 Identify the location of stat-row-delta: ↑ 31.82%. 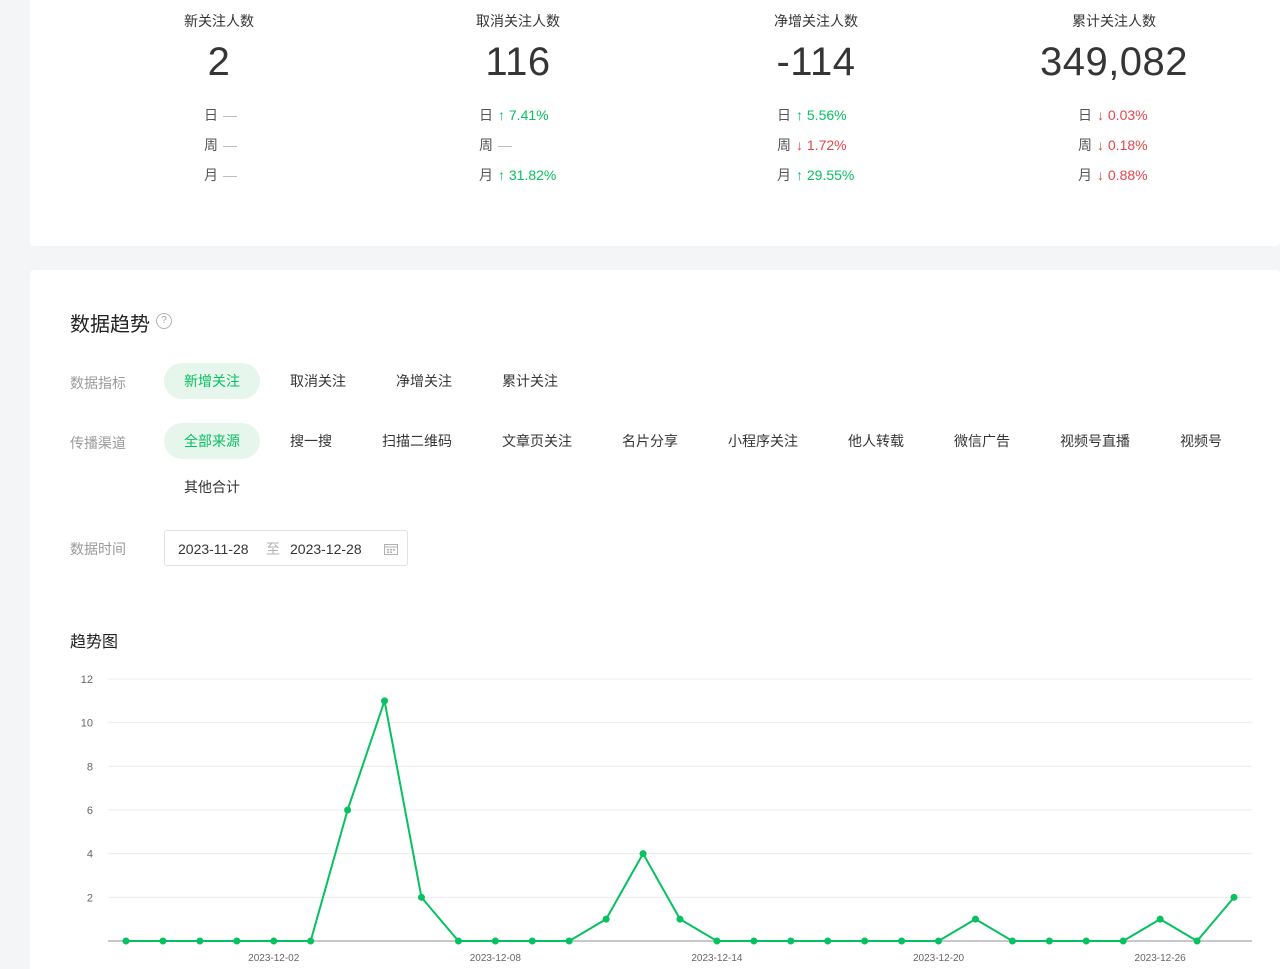
(527, 175).